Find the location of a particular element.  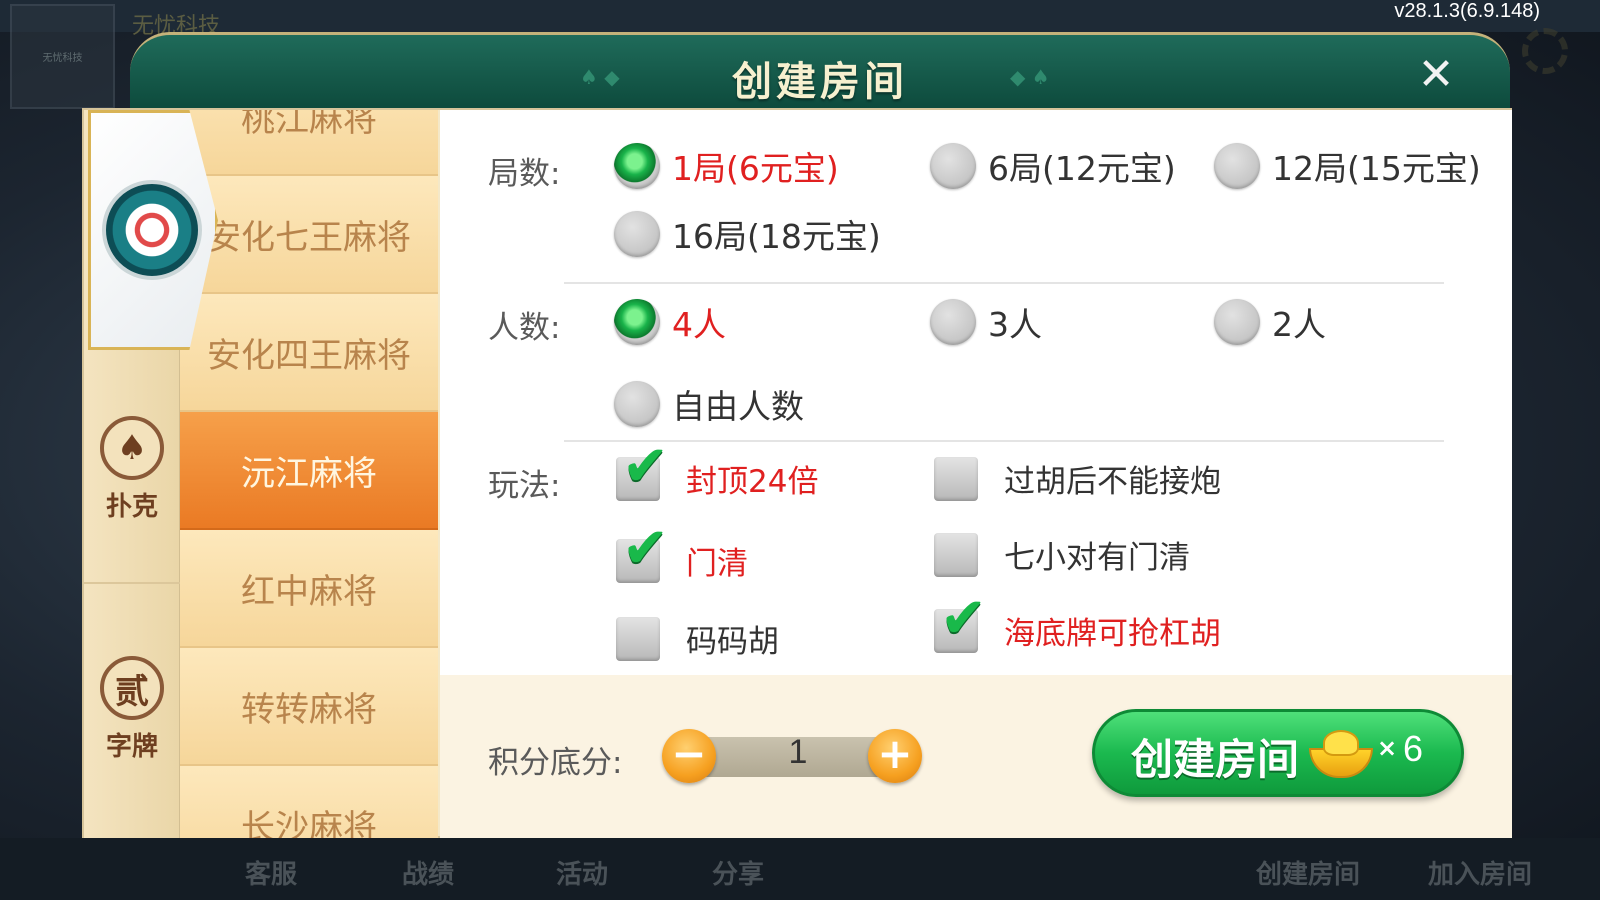

game-item-yuanjiang: 沅江麻将 is located at coordinates (309, 471).